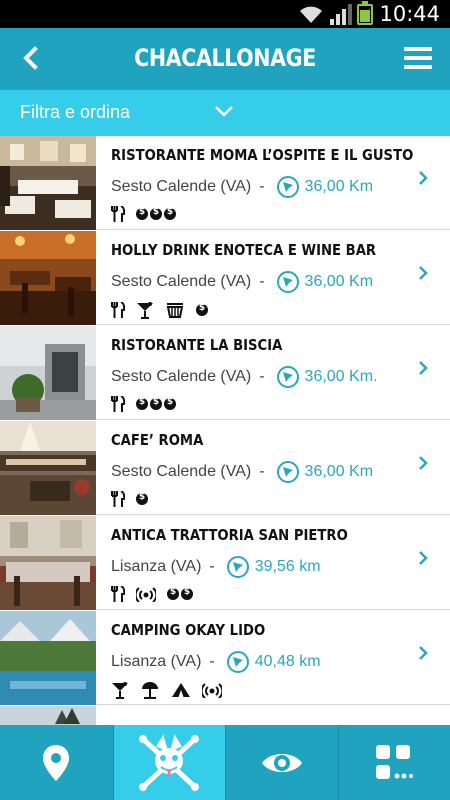 The height and width of the screenshot is (800, 450). I want to click on eye-icon, so click(281, 762).